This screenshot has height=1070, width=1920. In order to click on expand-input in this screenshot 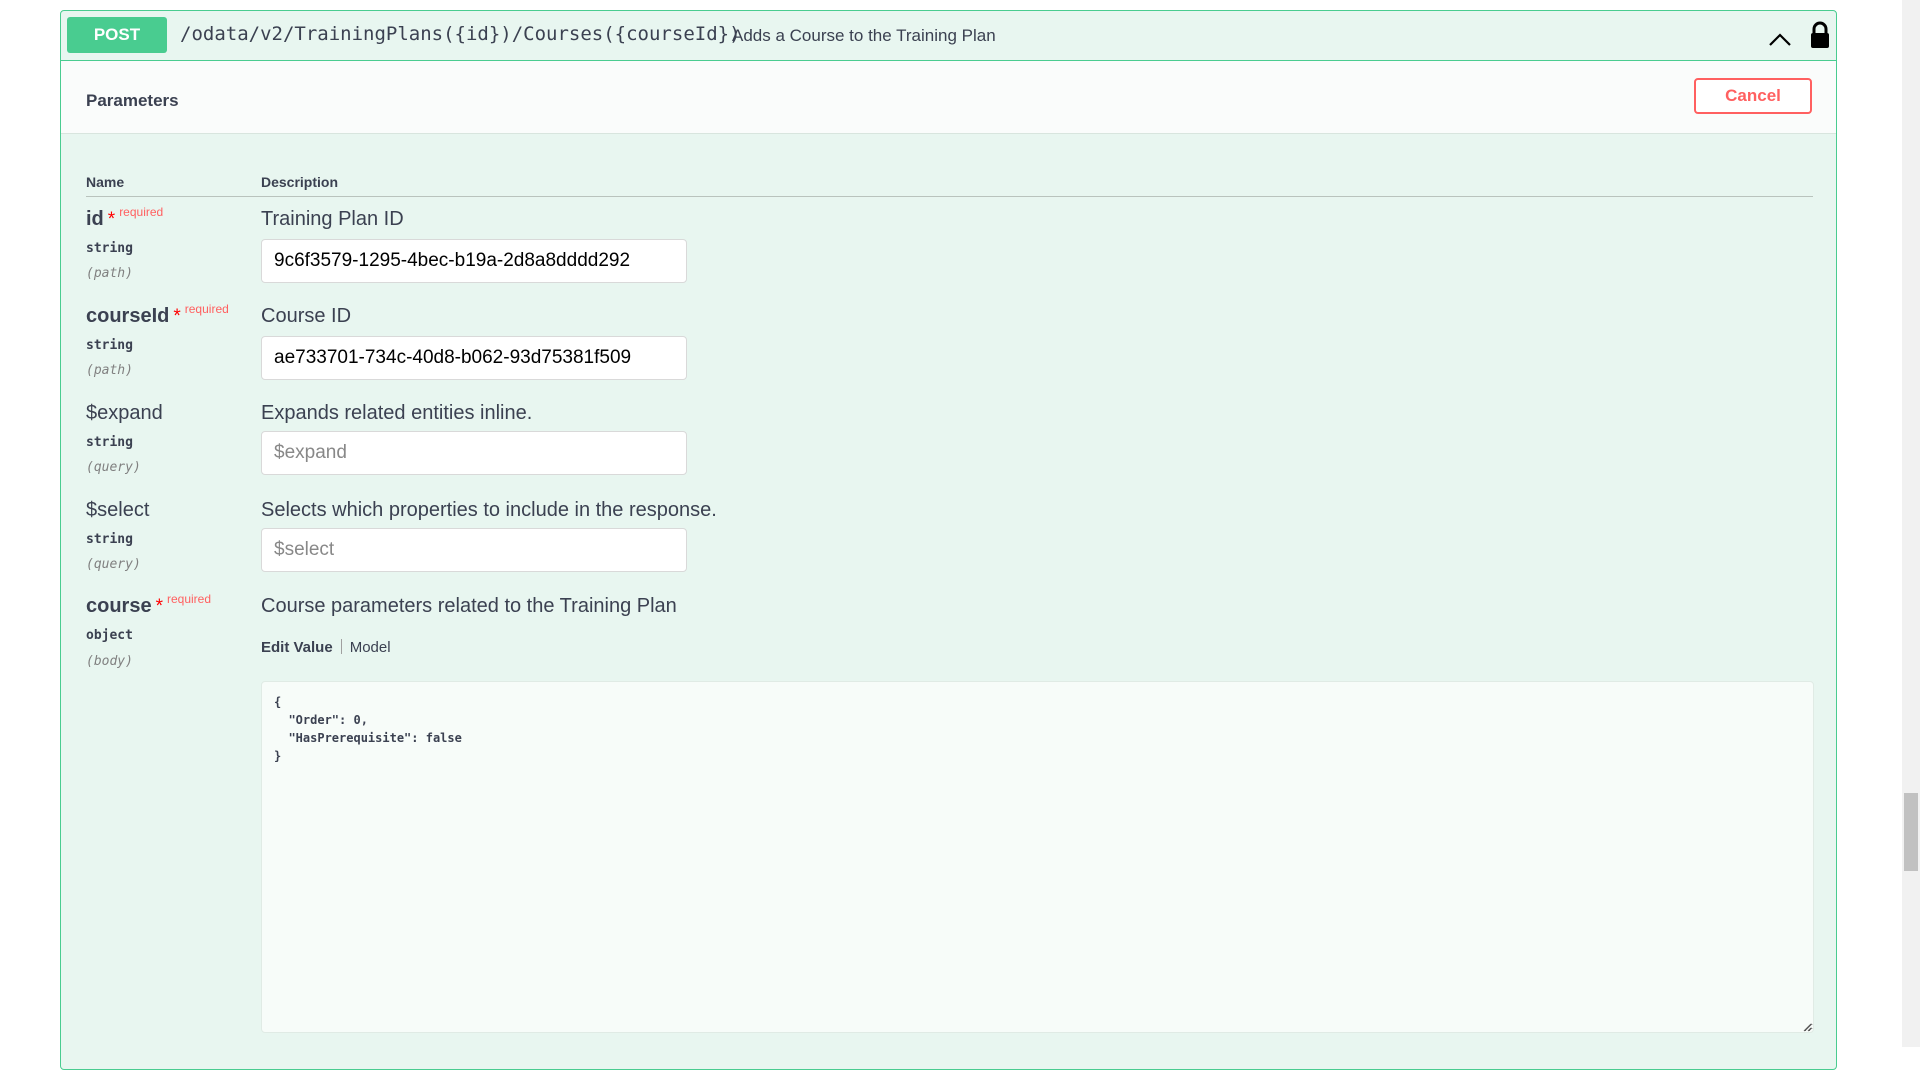, I will do `click(474, 453)`.